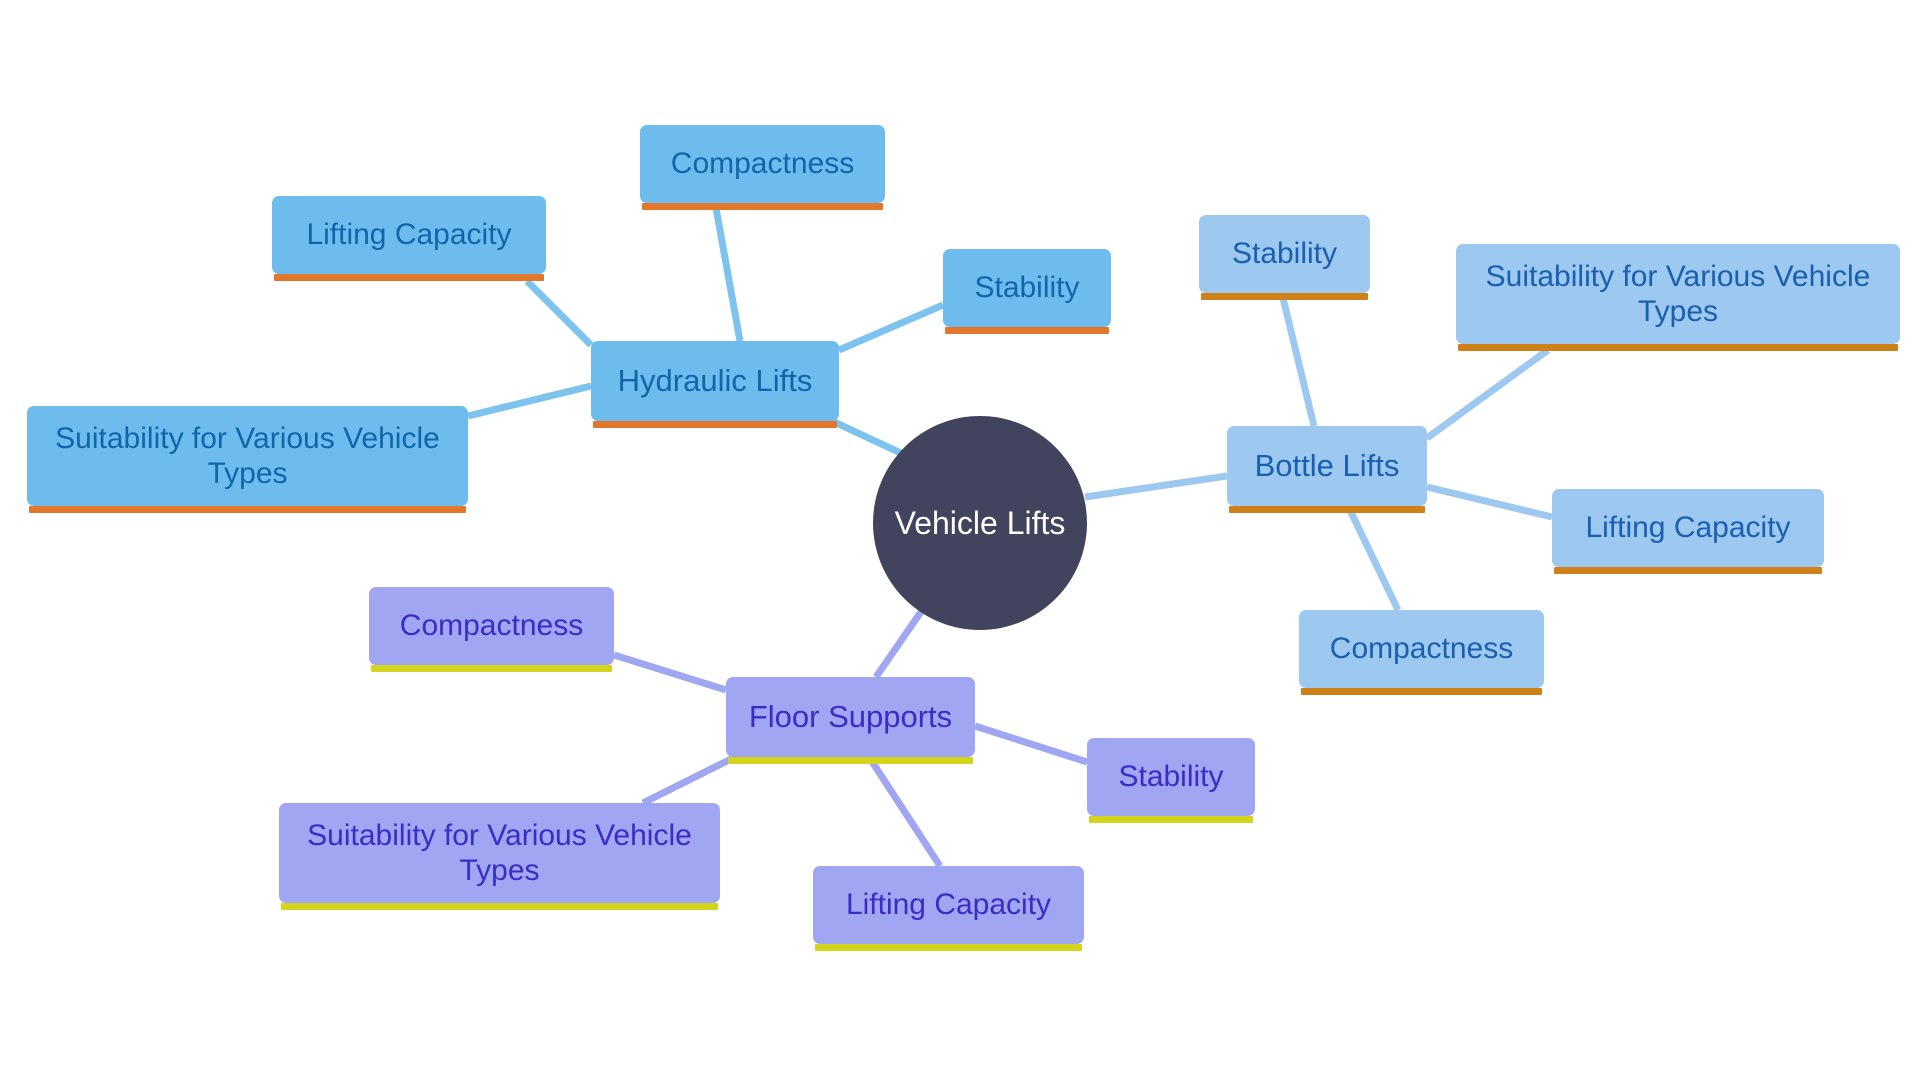 The image size is (1920, 1080). I want to click on edge-hydraulic_main-to-hydraulic_lifting, so click(559, 313).